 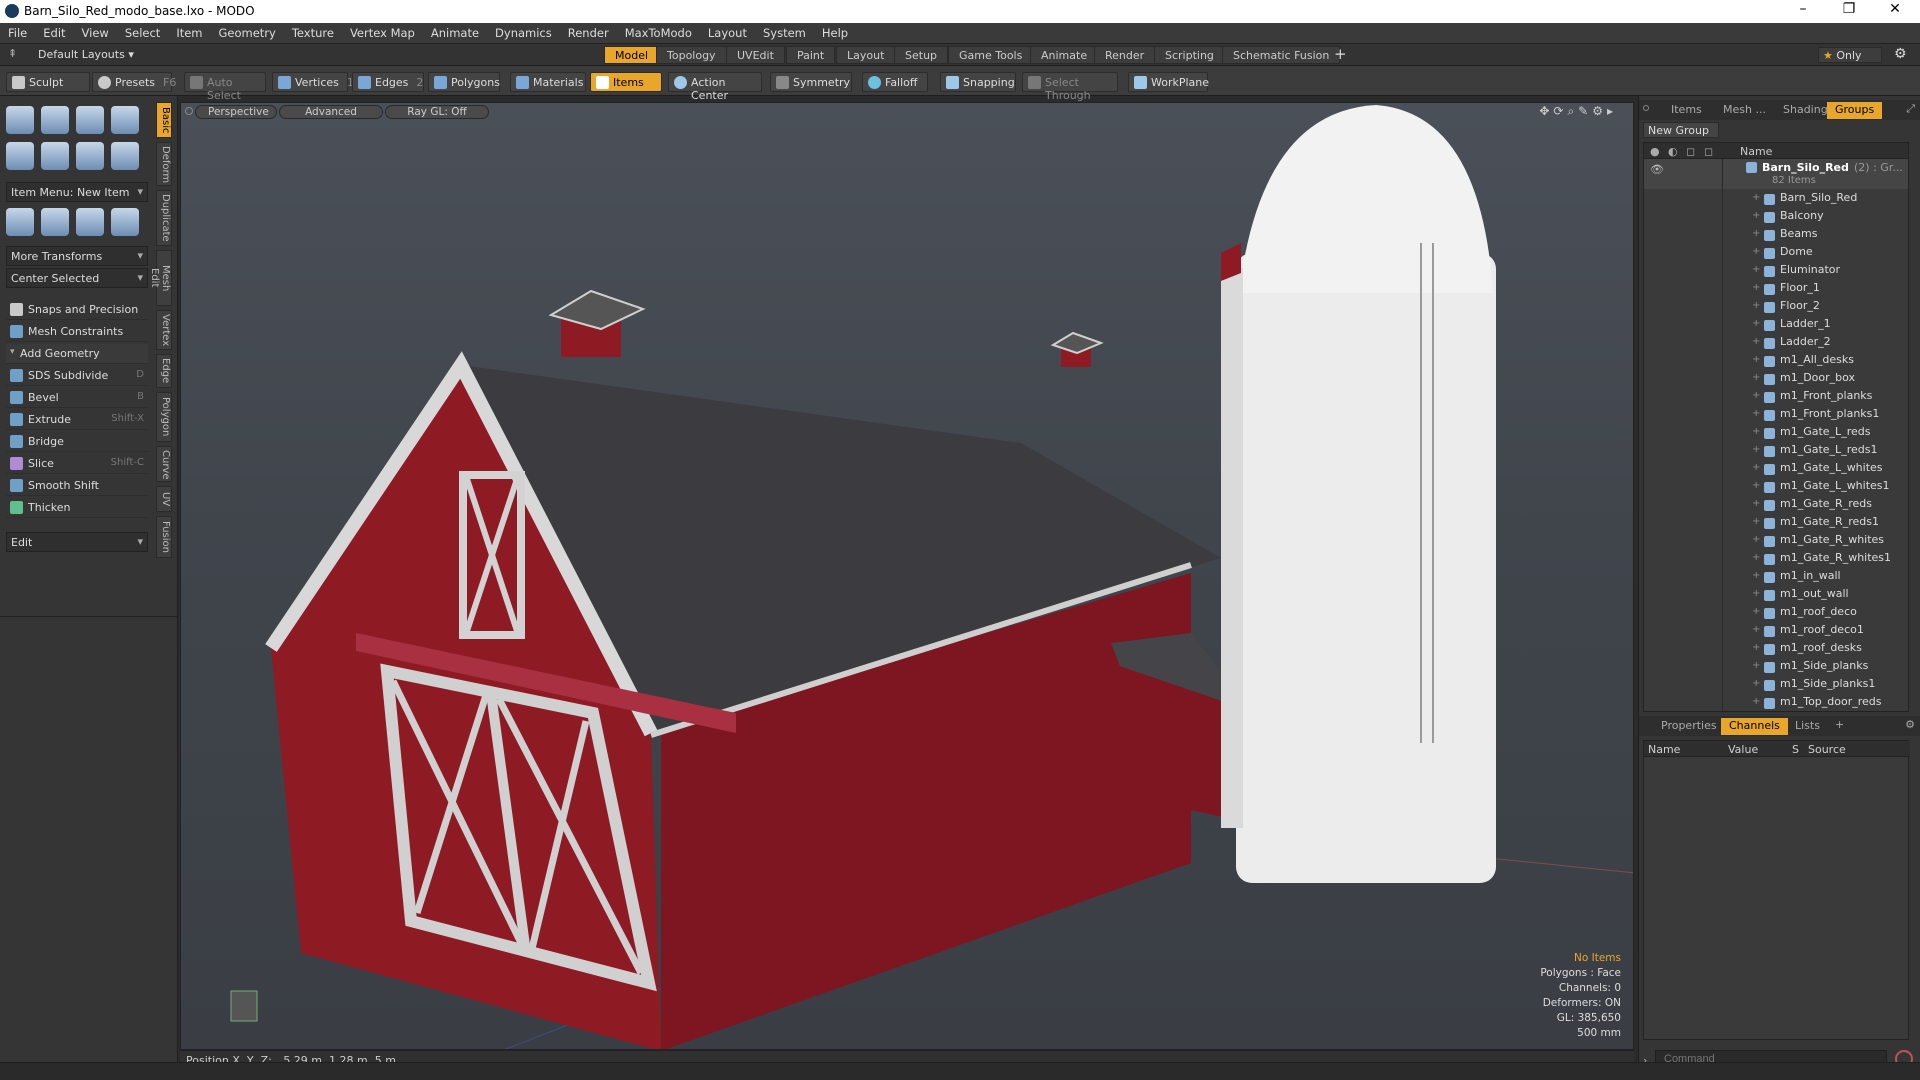 I want to click on list-item: + Balcony, so click(x=1788, y=218).